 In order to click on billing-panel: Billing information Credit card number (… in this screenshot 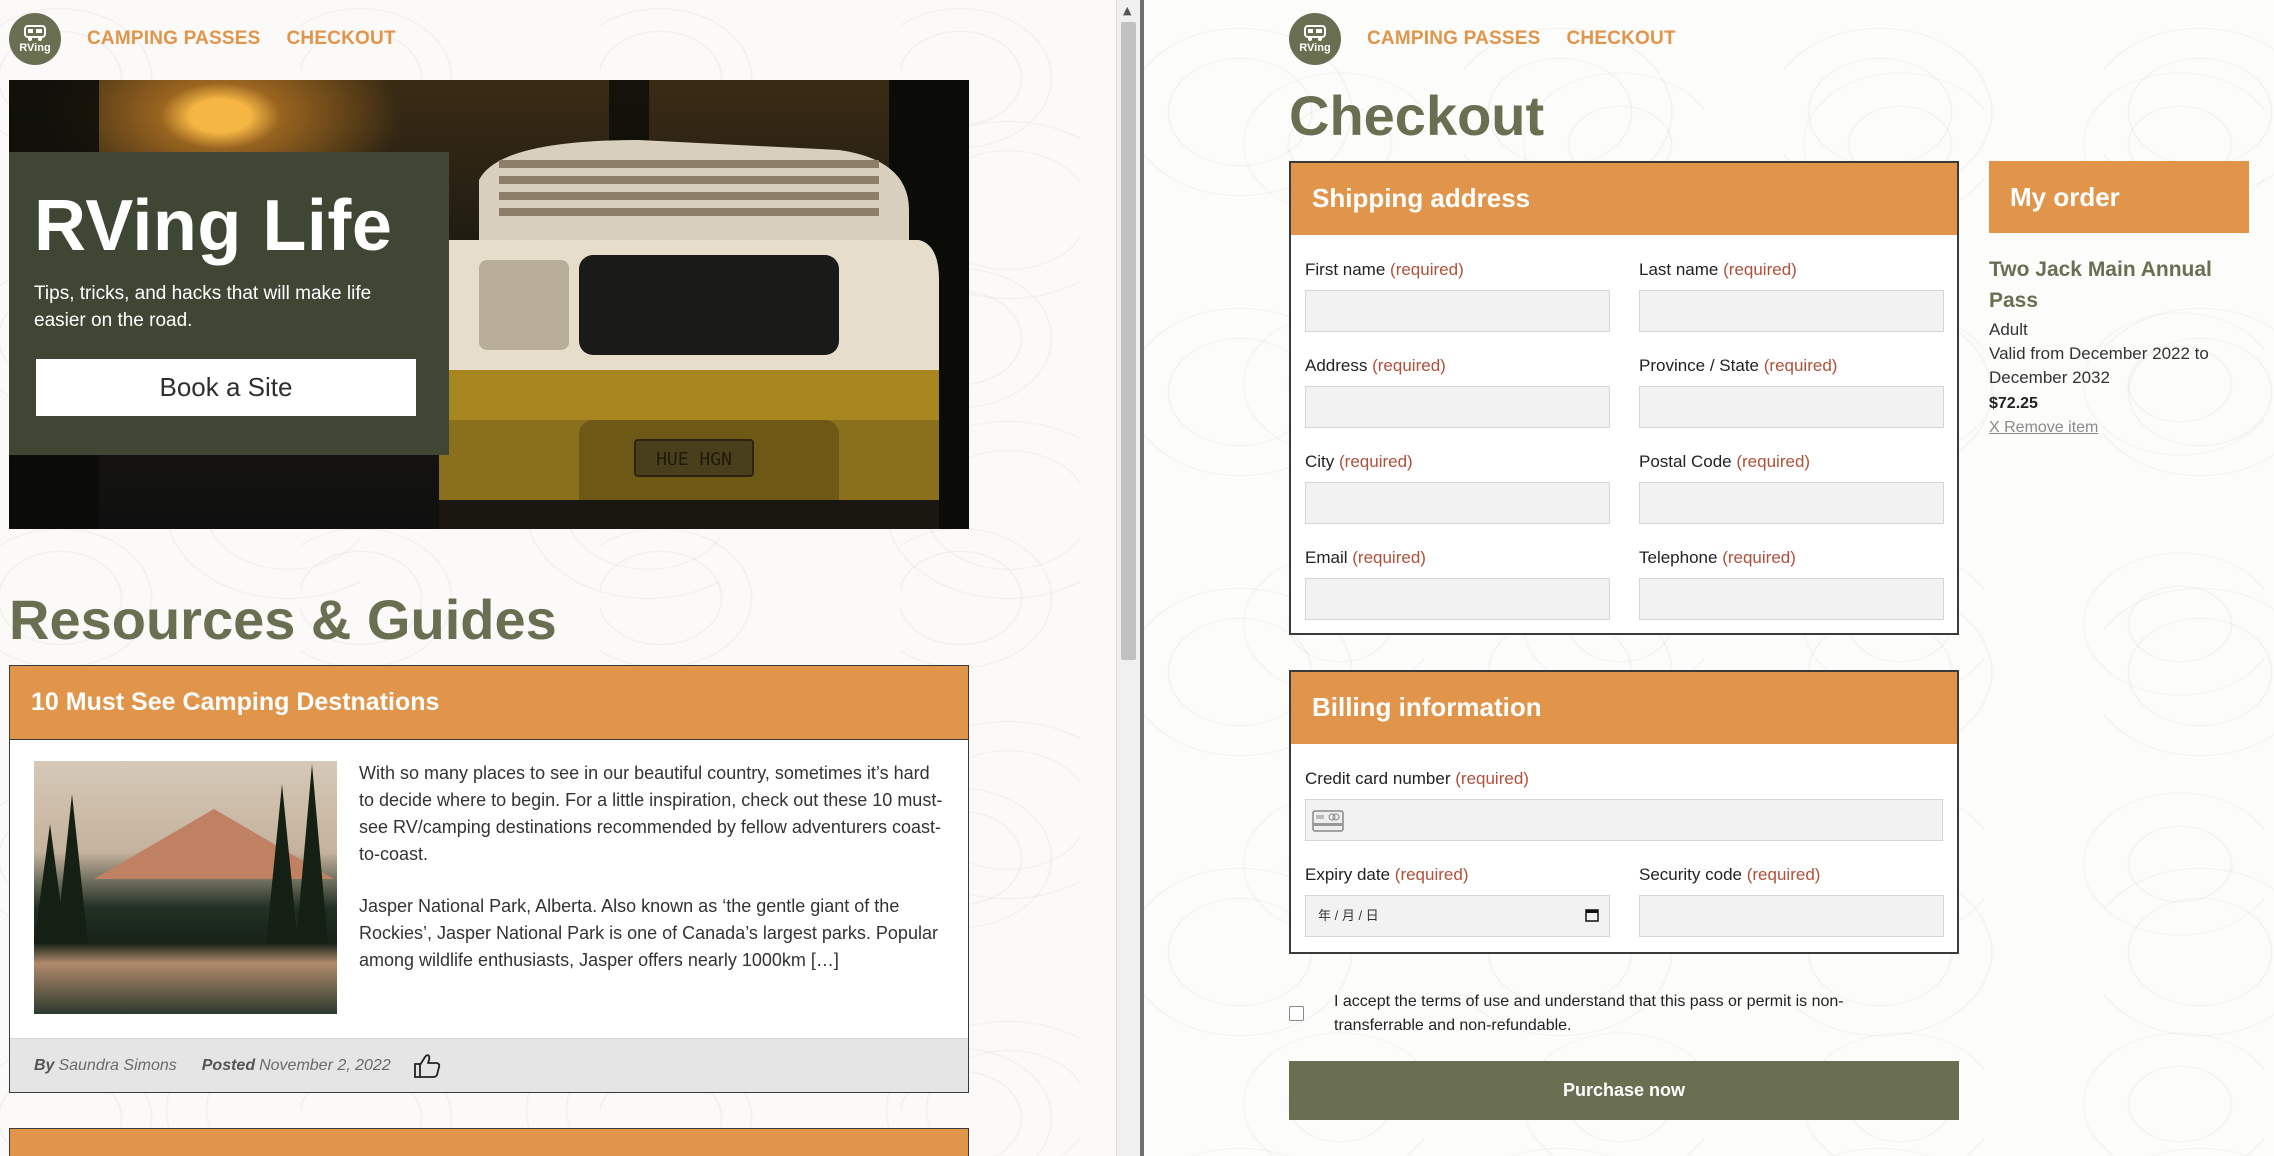, I will do `click(1624, 812)`.